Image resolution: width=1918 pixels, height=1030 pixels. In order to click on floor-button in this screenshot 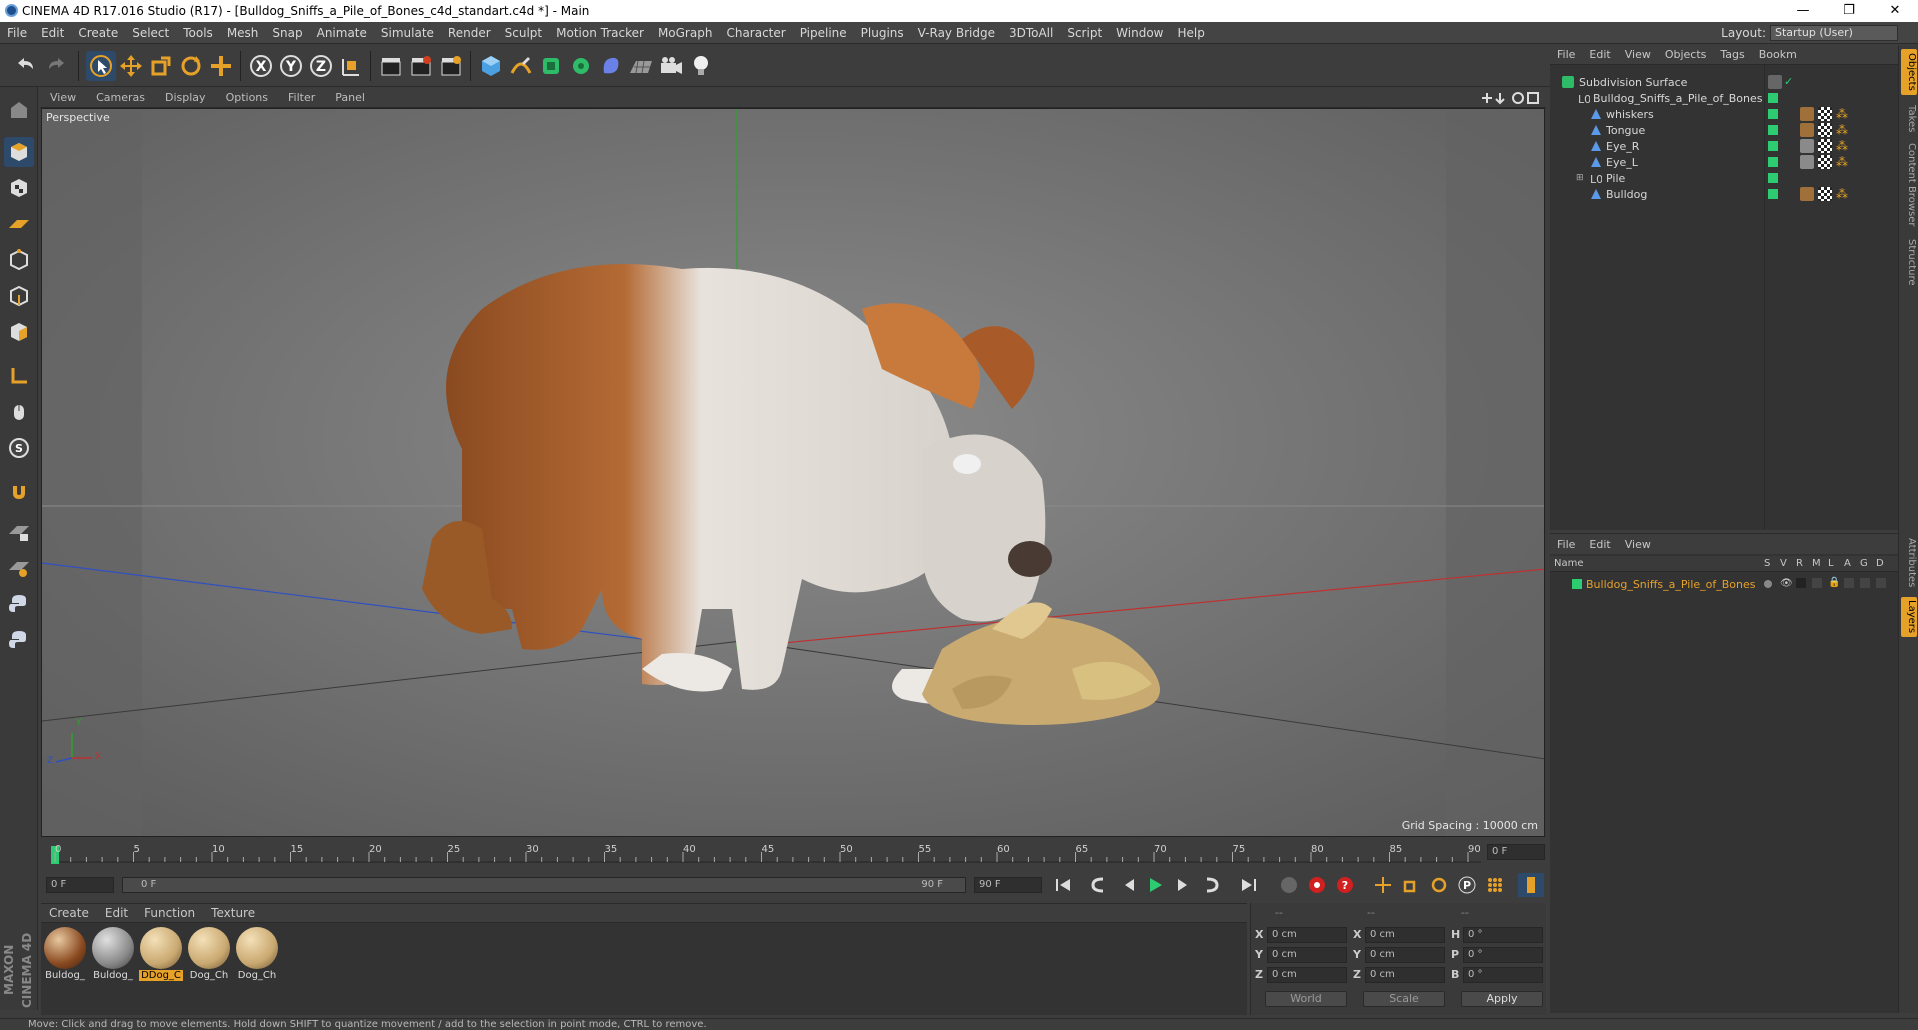, I will do `click(641, 66)`.